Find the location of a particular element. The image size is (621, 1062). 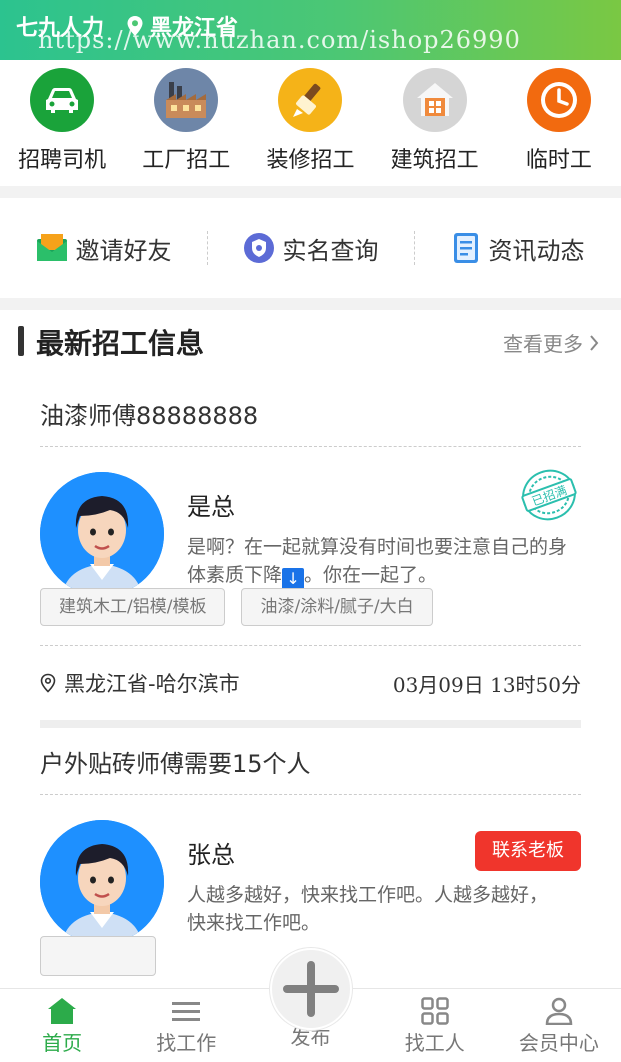

job-footer: 黑龙江省-哈尔滨市 03月09日 13时50分 is located at coordinates (310, 682).